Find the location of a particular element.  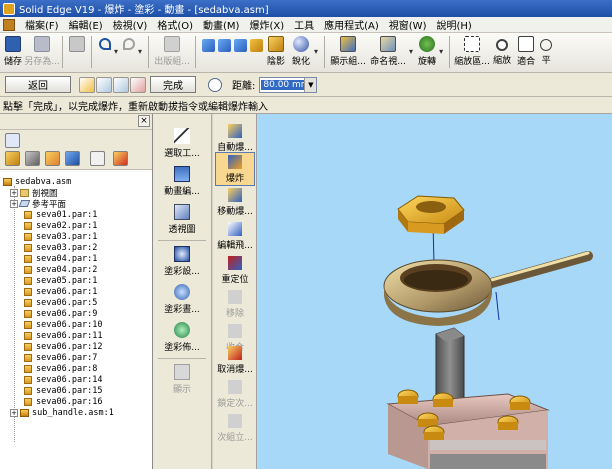

menu-help: 說明(H) is located at coordinates (453, 24).